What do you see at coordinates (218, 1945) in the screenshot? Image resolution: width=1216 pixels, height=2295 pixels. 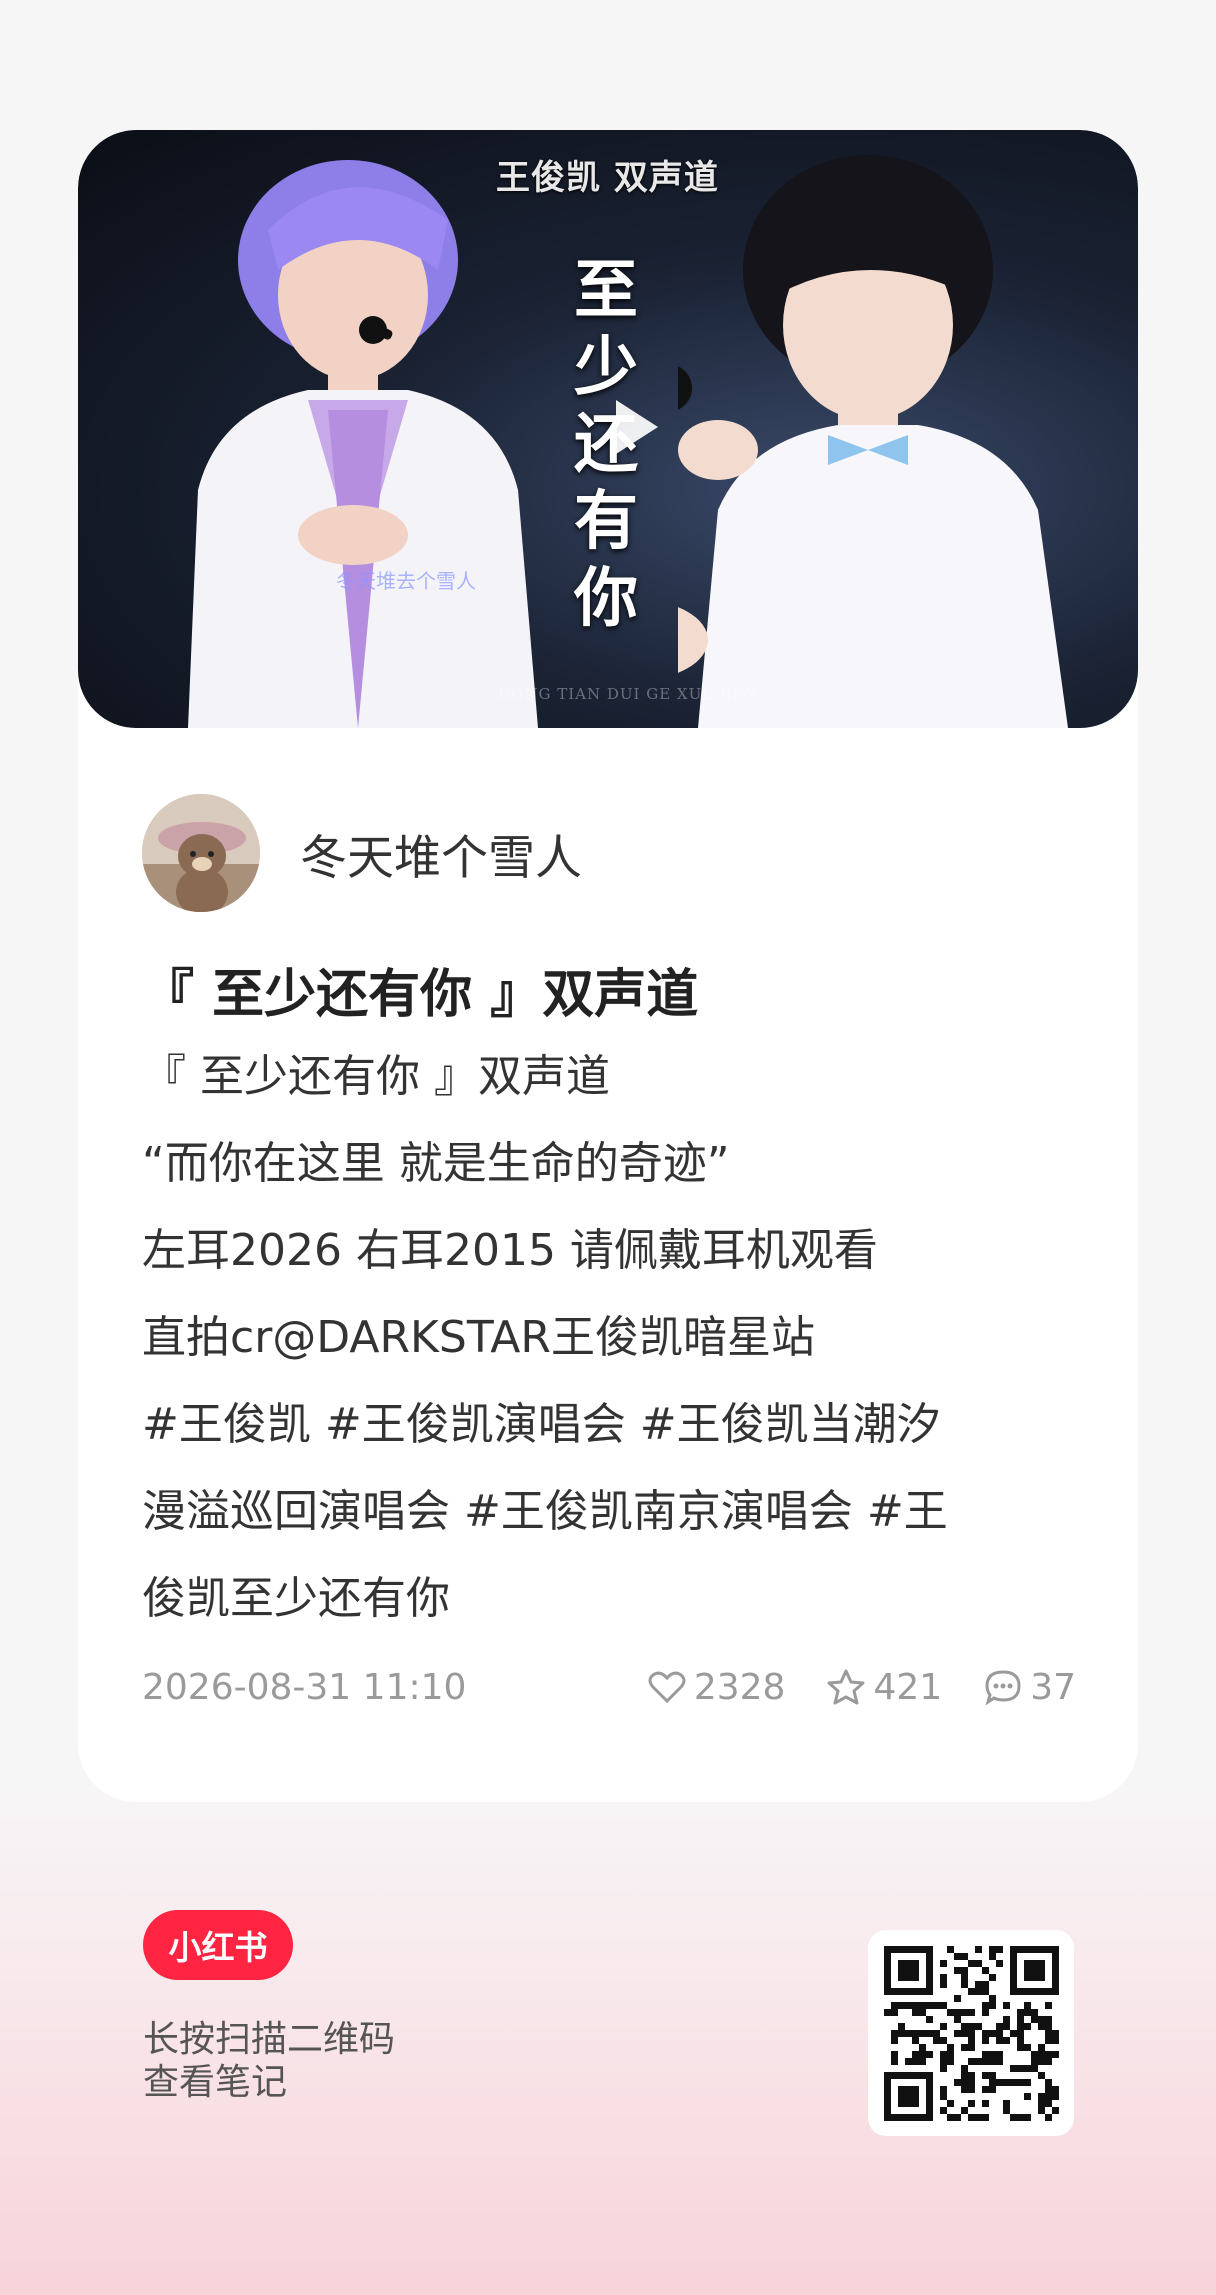 I see `xiaohongshu-logo: 小红书` at bounding box center [218, 1945].